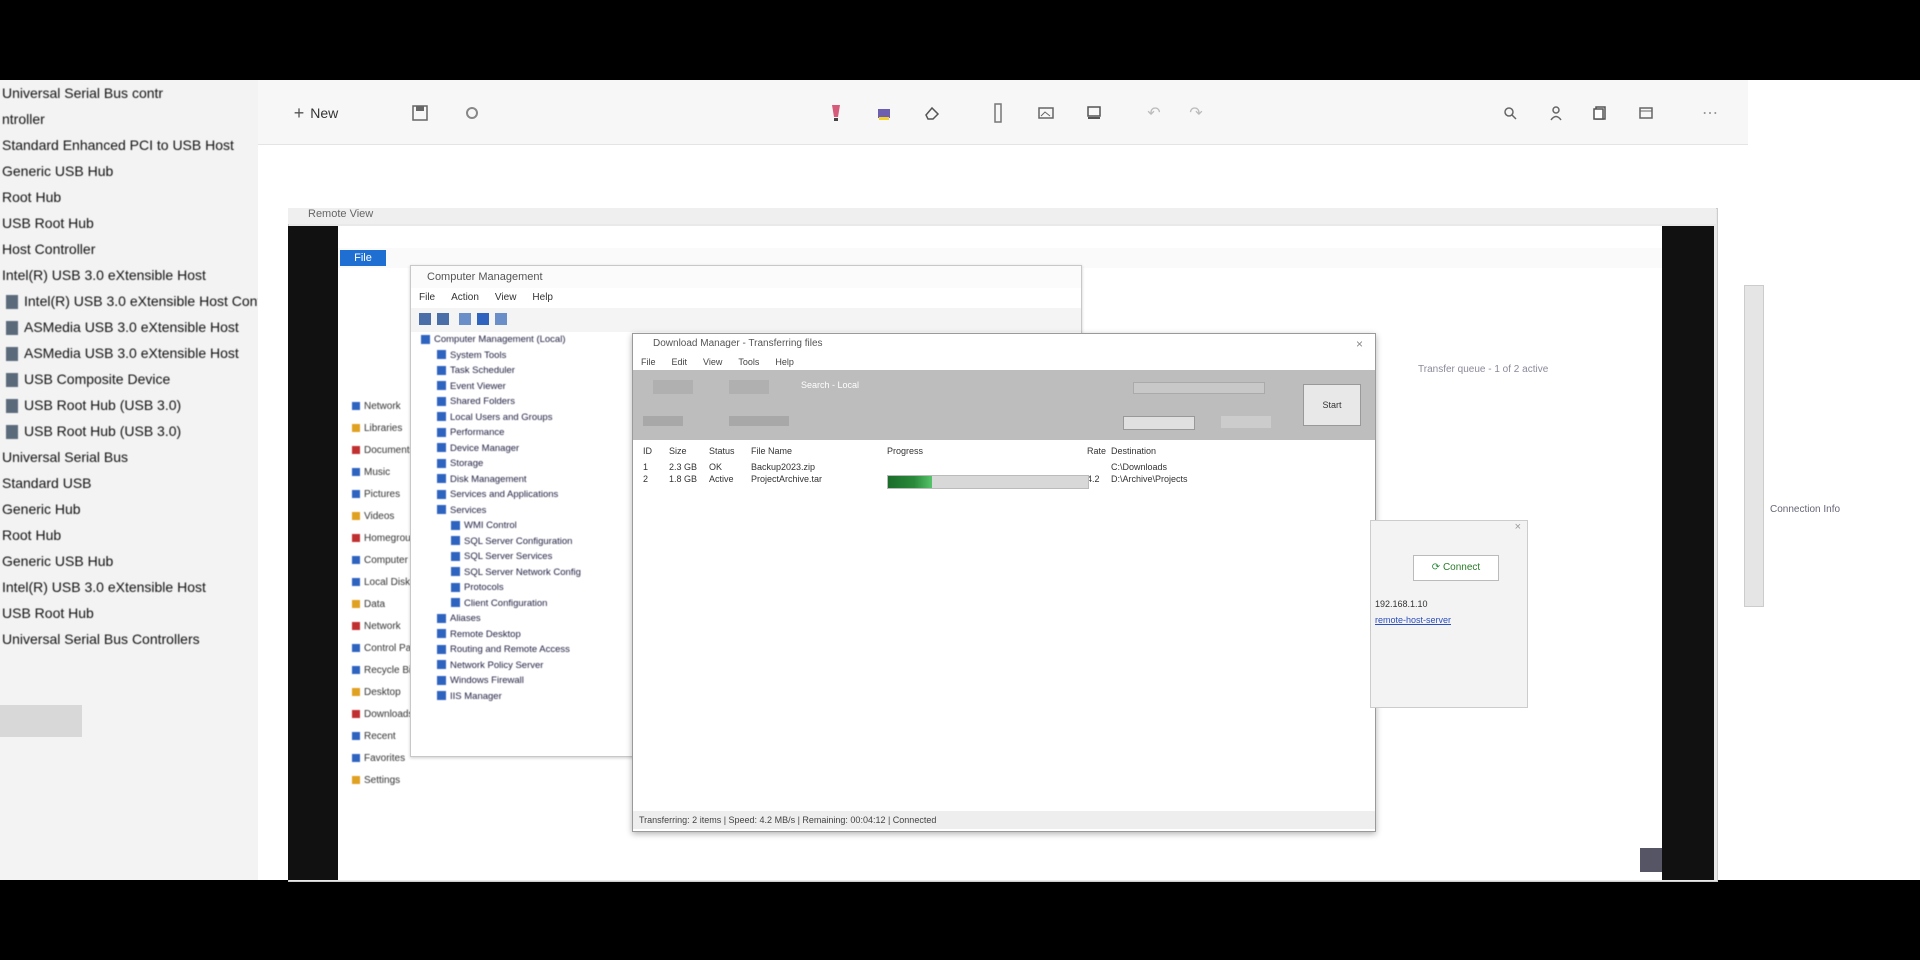 The height and width of the screenshot is (960, 1920). Describe the element at coordinates (771, 451) in the screenshot. I see `column-header: File Name` at that location.